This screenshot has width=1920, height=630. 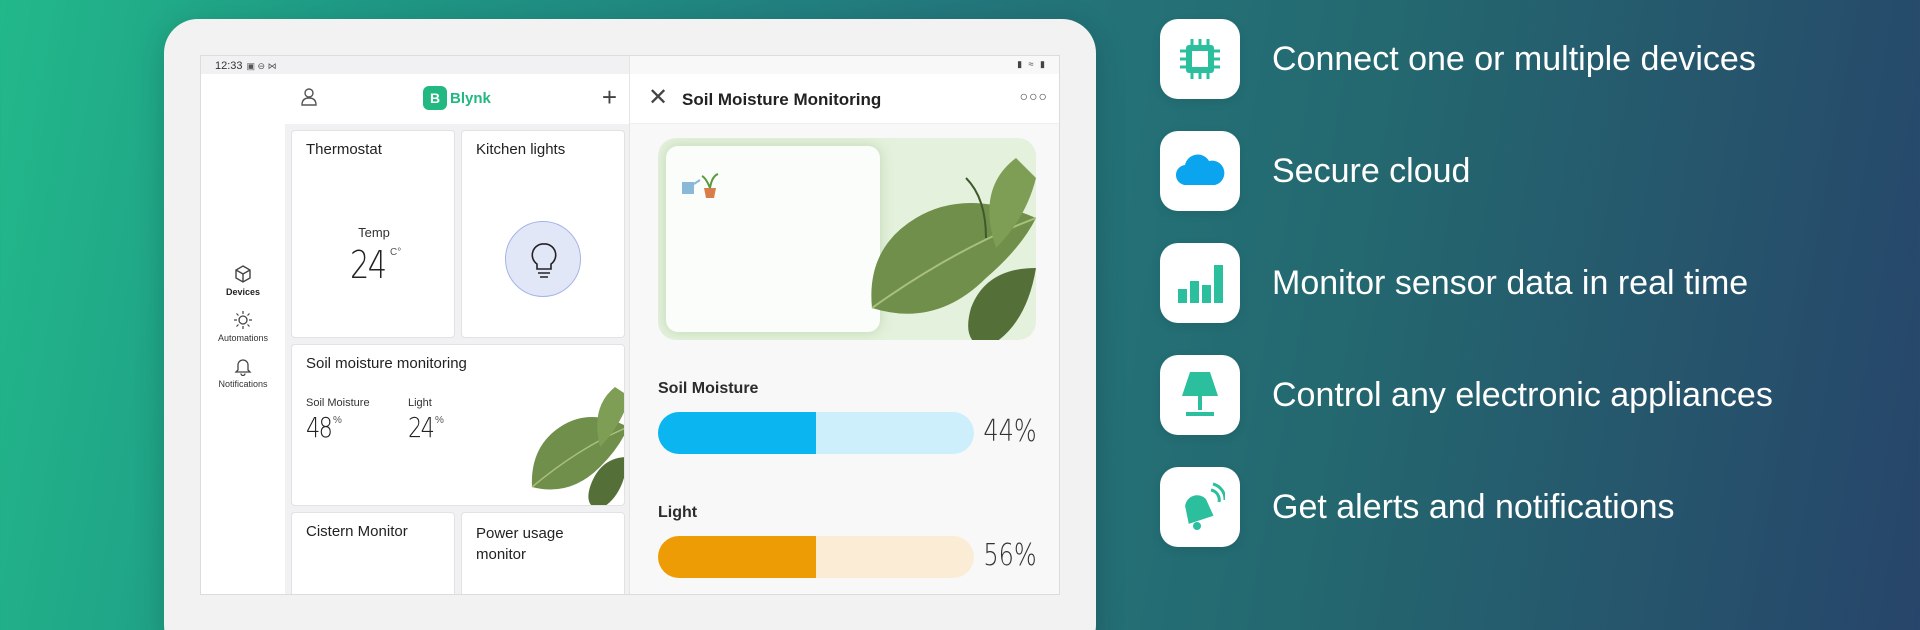 I want to click on tile-title-kitchen: Kitchen lights, so click(x=521, y=149).